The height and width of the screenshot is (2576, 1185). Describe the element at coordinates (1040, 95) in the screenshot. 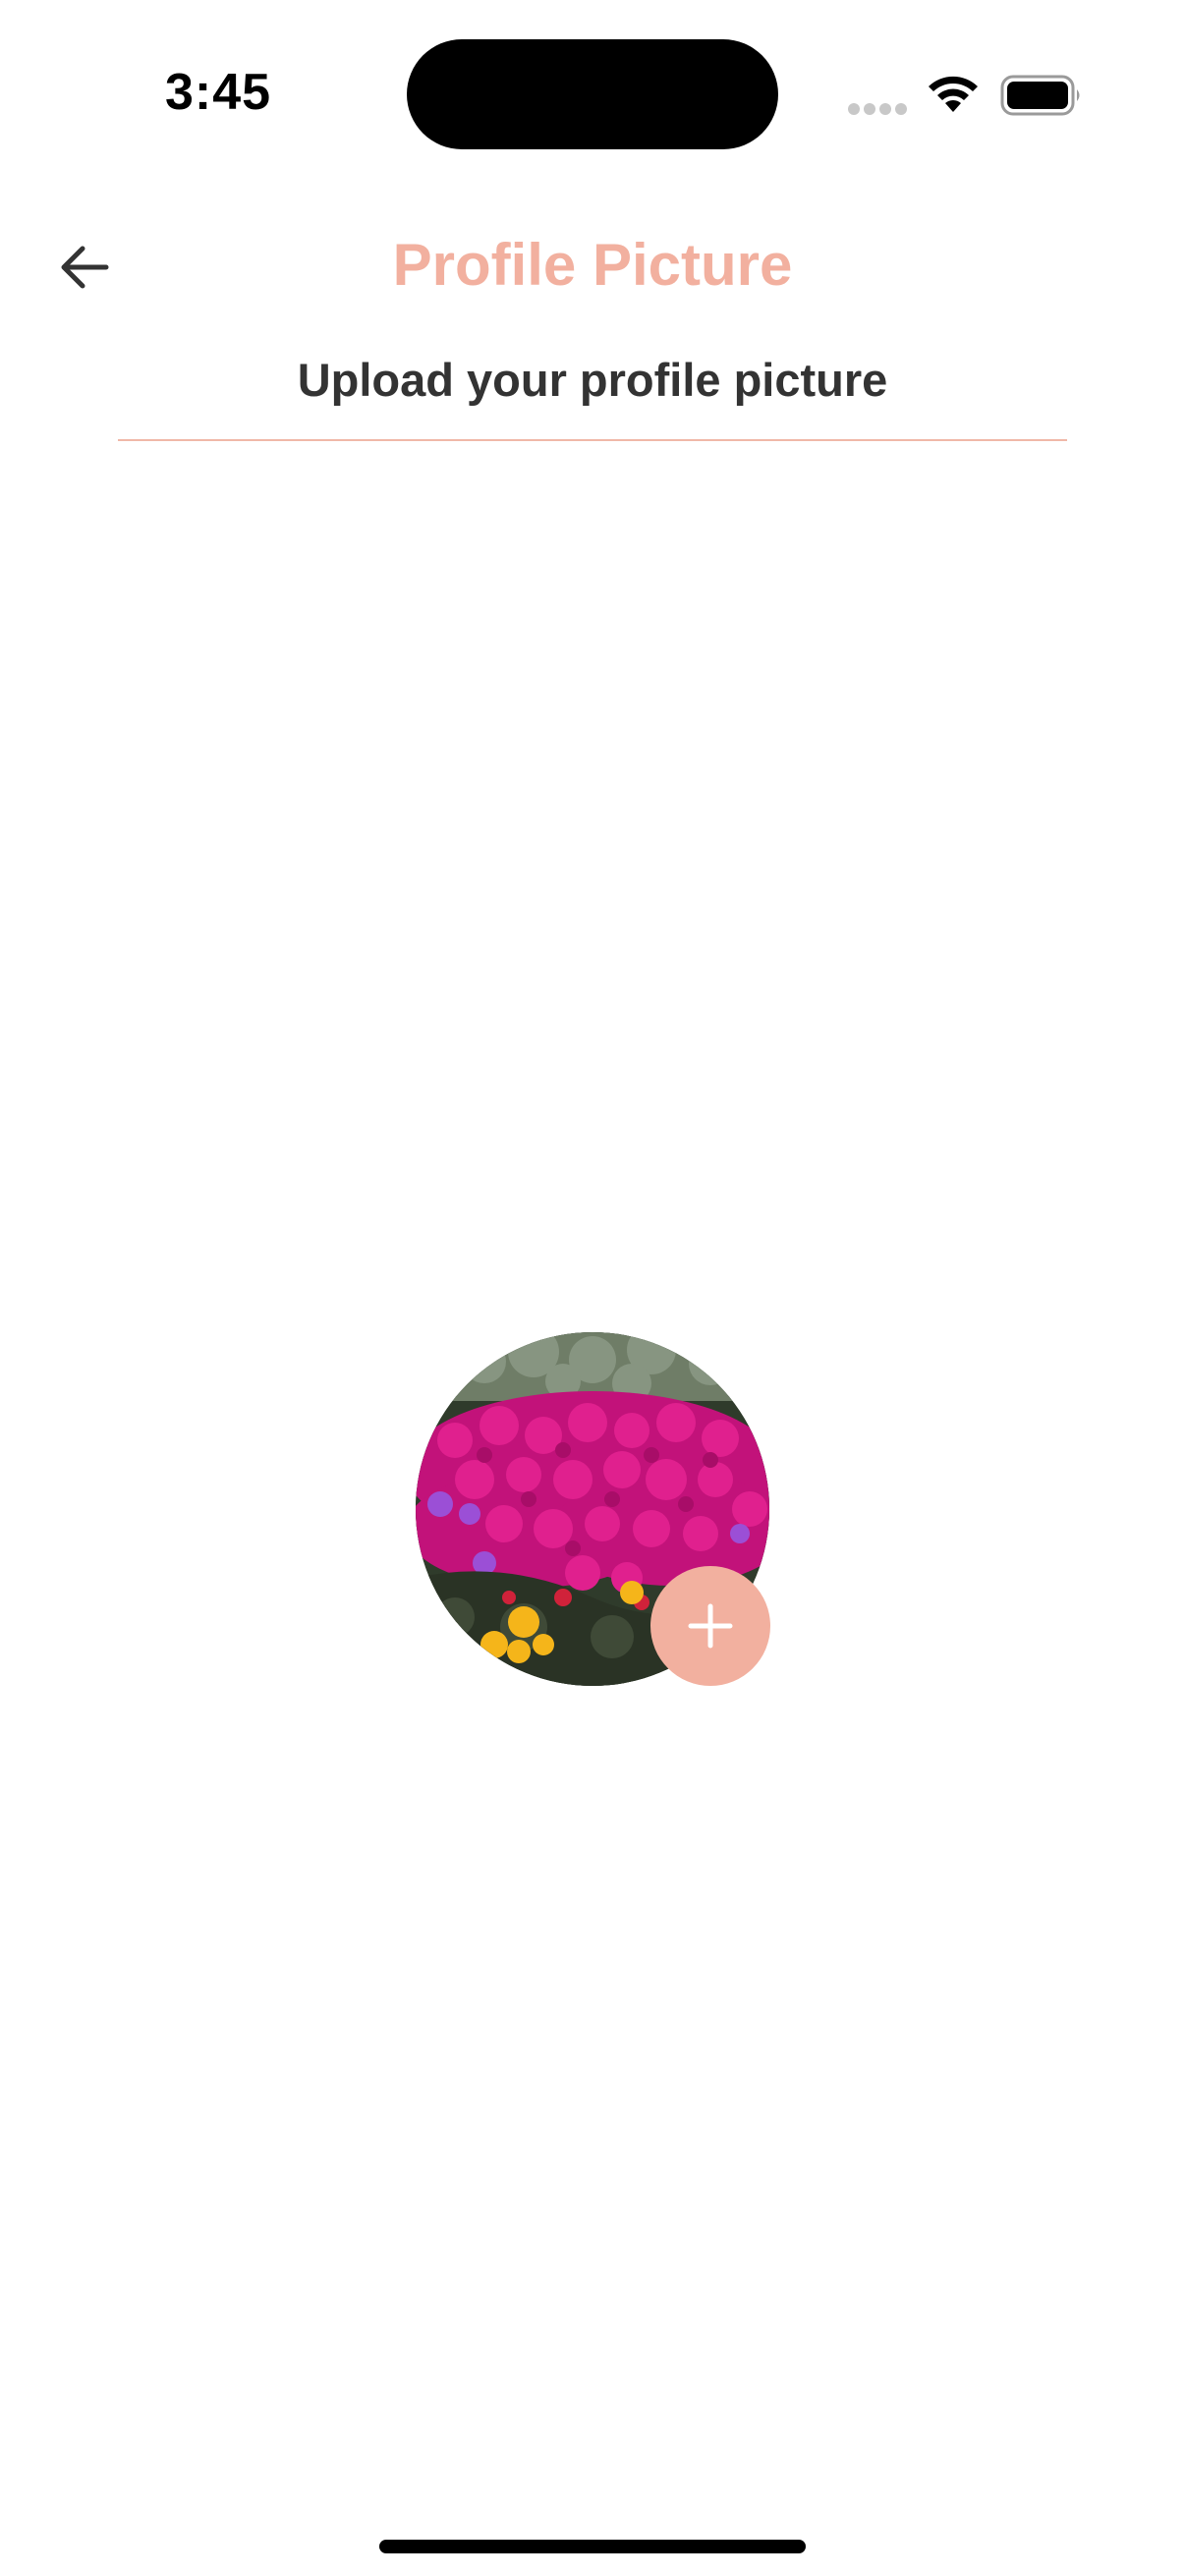

I see `battery-icon` at that location.